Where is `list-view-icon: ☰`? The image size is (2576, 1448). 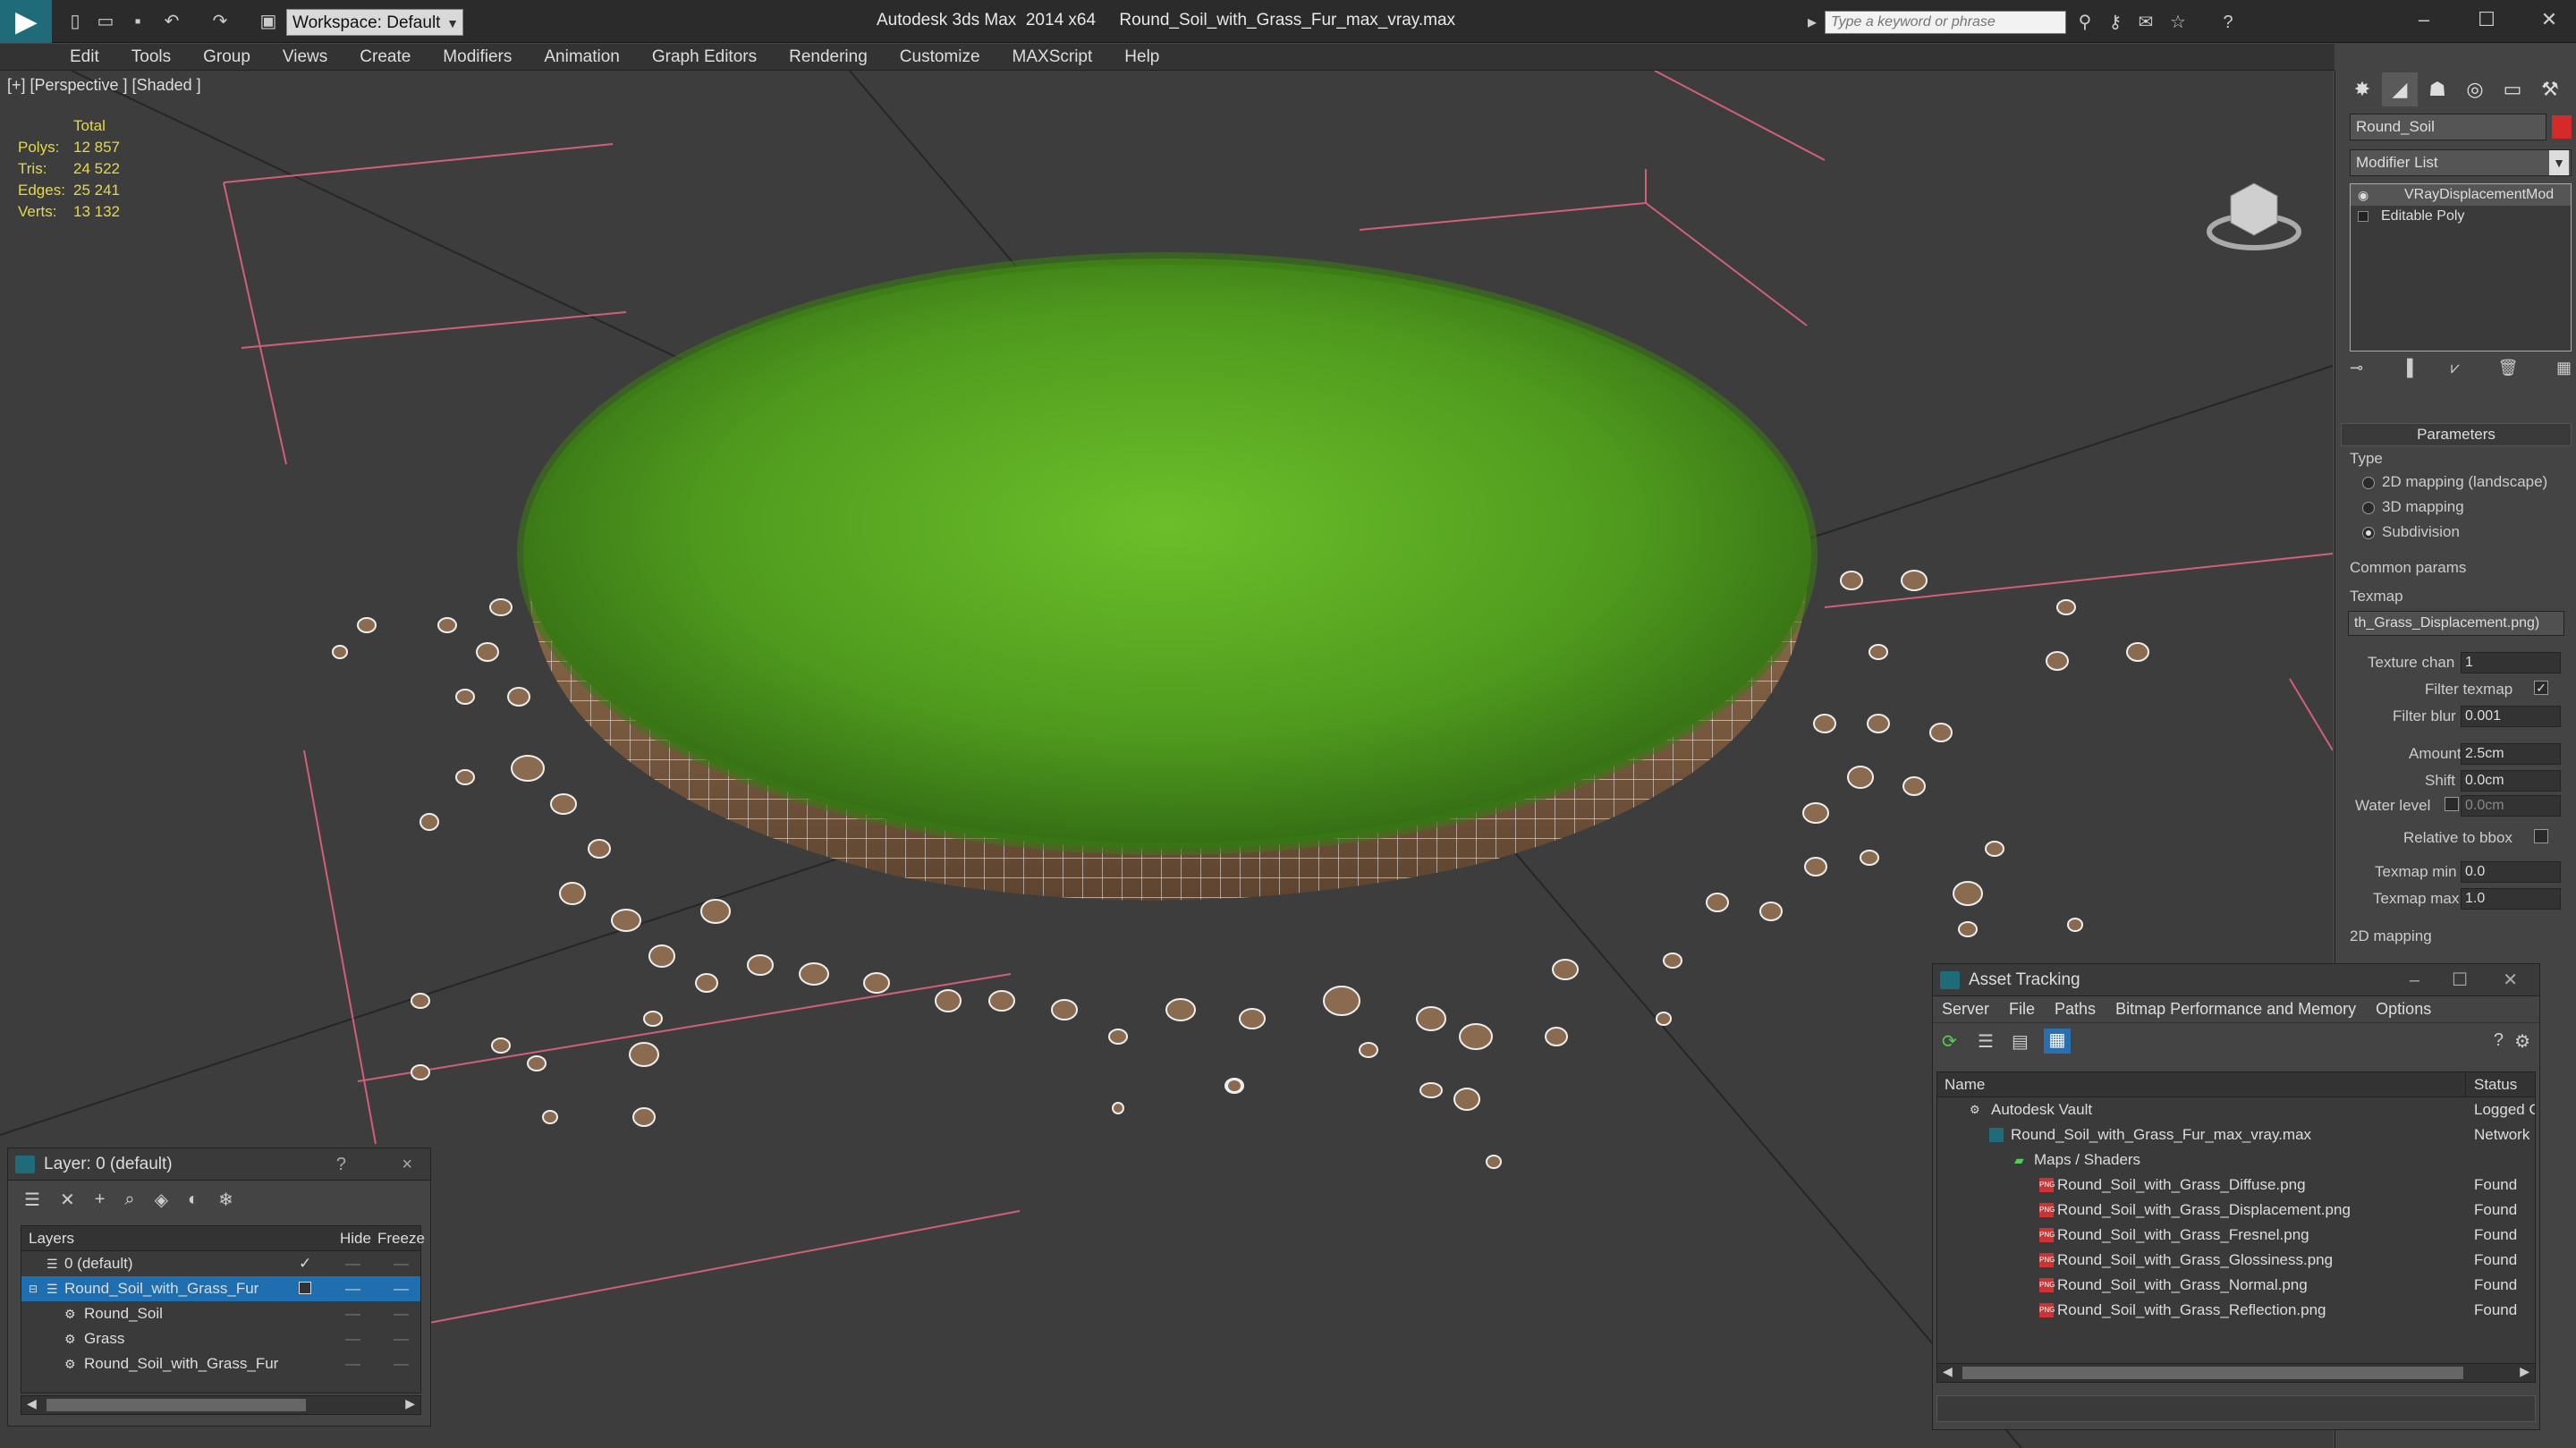 list-view-icon: ☰ is located at coordinates (1986, 1041).